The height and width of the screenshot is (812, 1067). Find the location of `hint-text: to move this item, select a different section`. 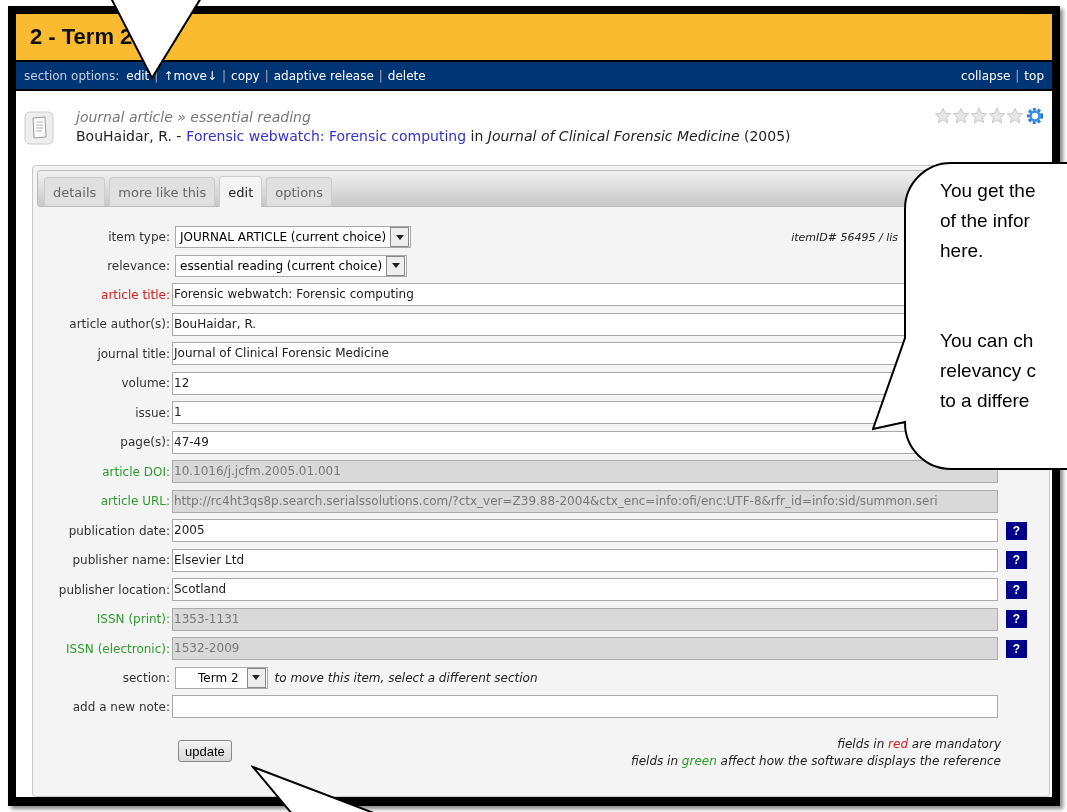

hint-text: to move this item, select a different section is located at coordinates (406, 677).